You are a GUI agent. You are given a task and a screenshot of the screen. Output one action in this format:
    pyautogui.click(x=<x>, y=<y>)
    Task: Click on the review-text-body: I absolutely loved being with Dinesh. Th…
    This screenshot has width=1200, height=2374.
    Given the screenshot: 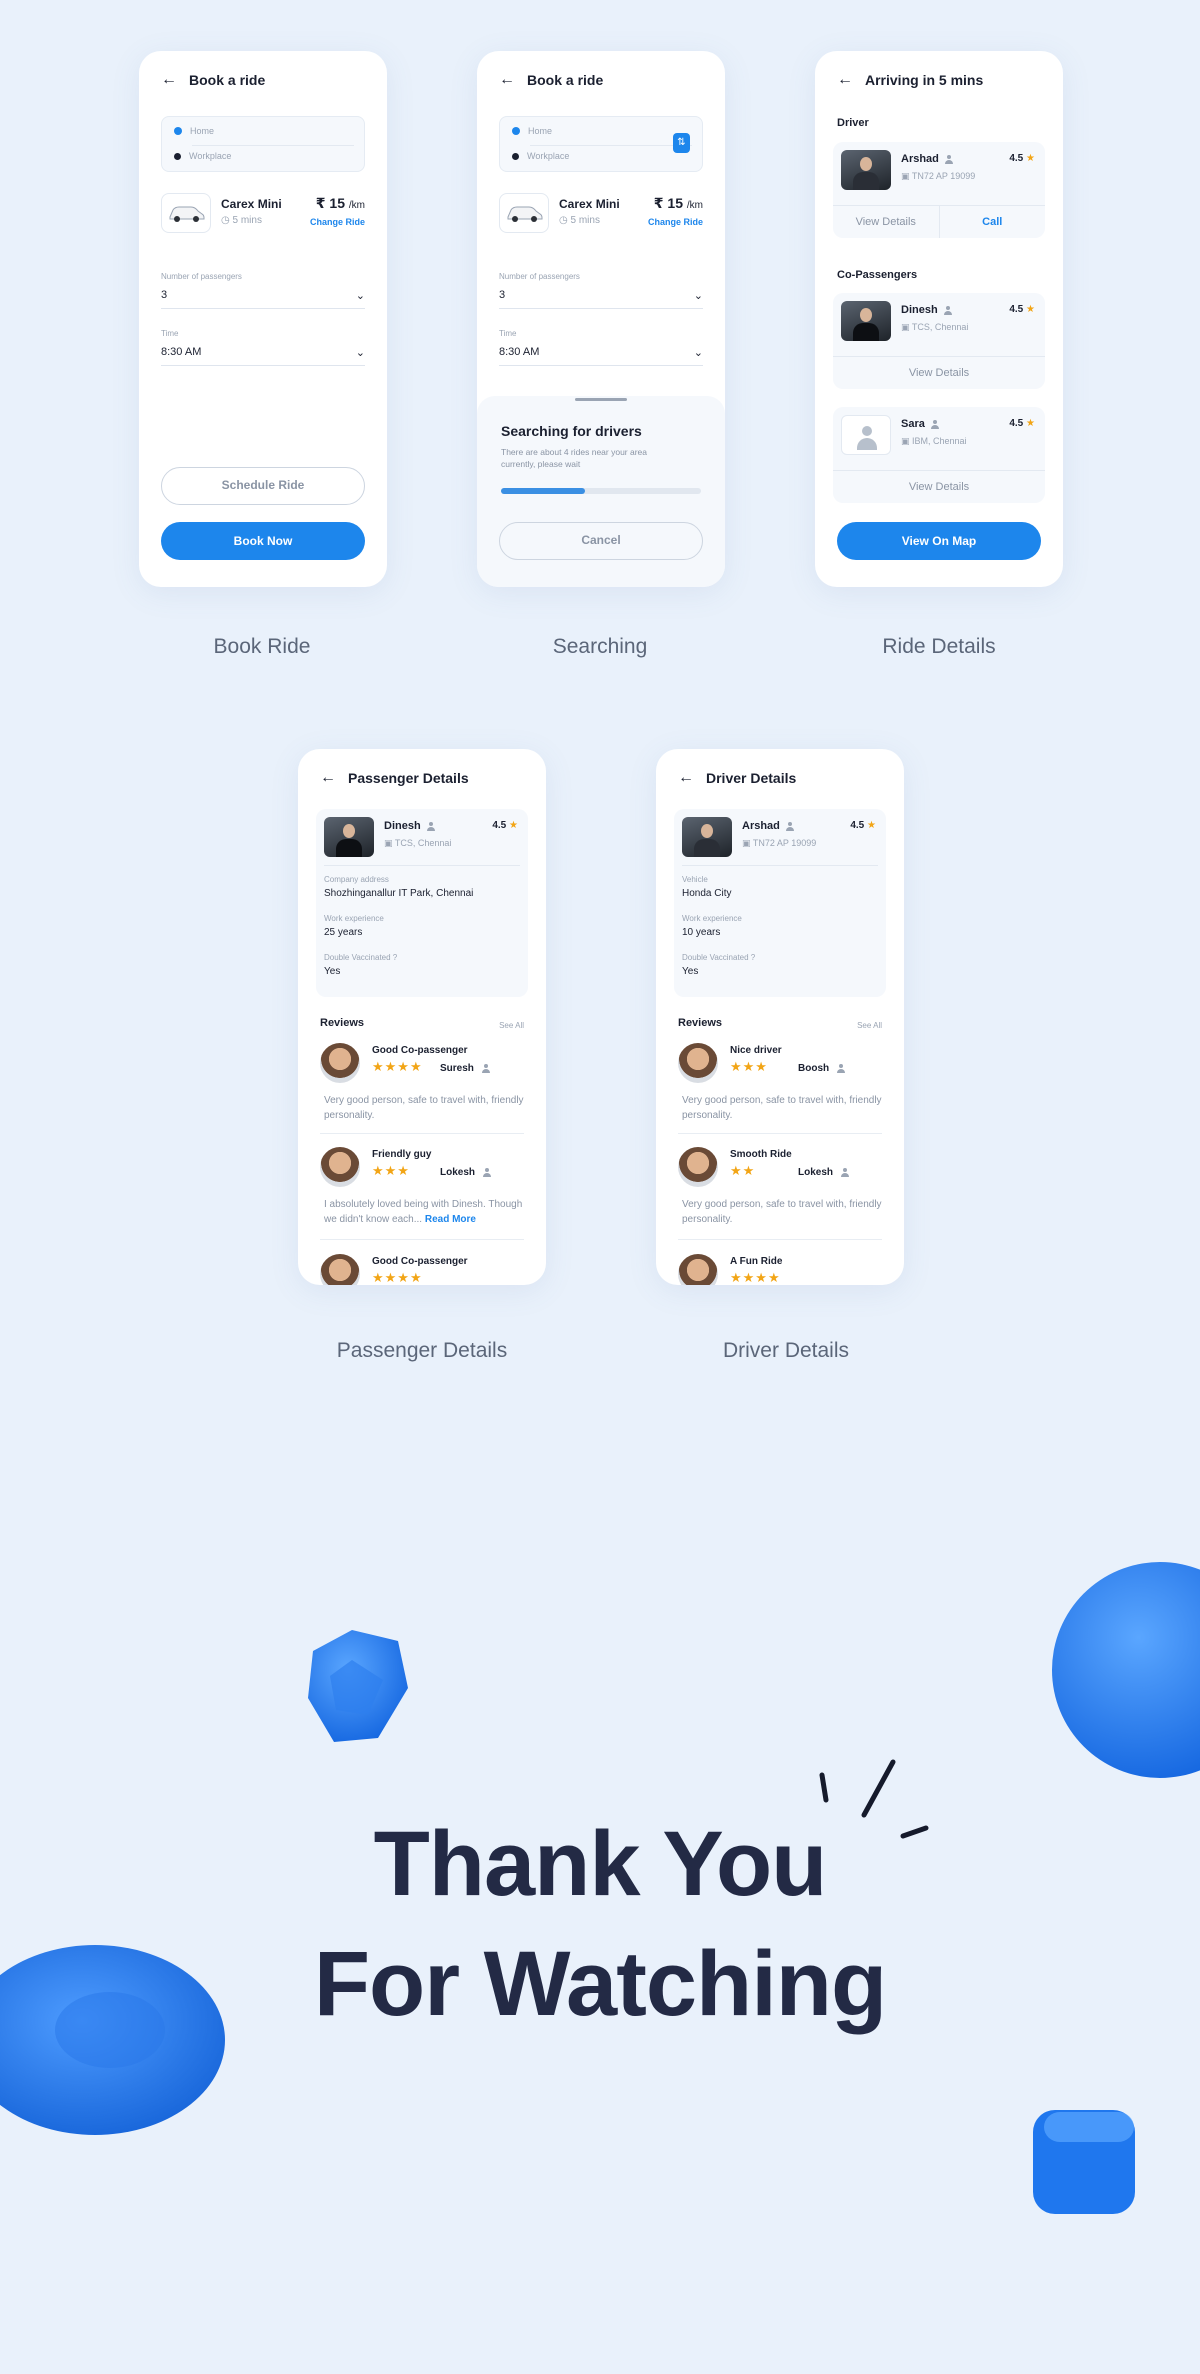 What is the action you would take?
    pyautogui.click(x=423, y=1212)
    